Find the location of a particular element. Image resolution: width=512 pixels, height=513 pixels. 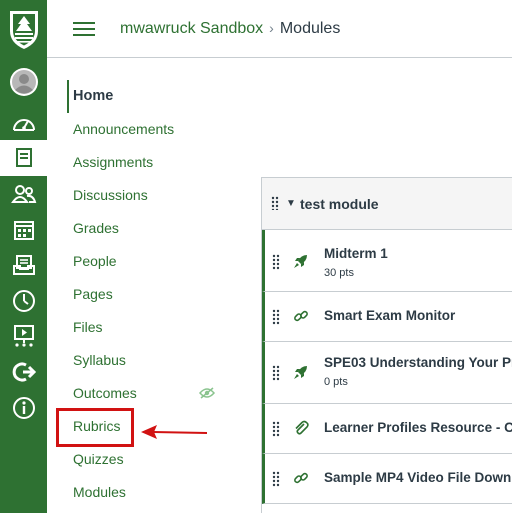

hamburger-menu-icon is located at coordinates (84, 29).